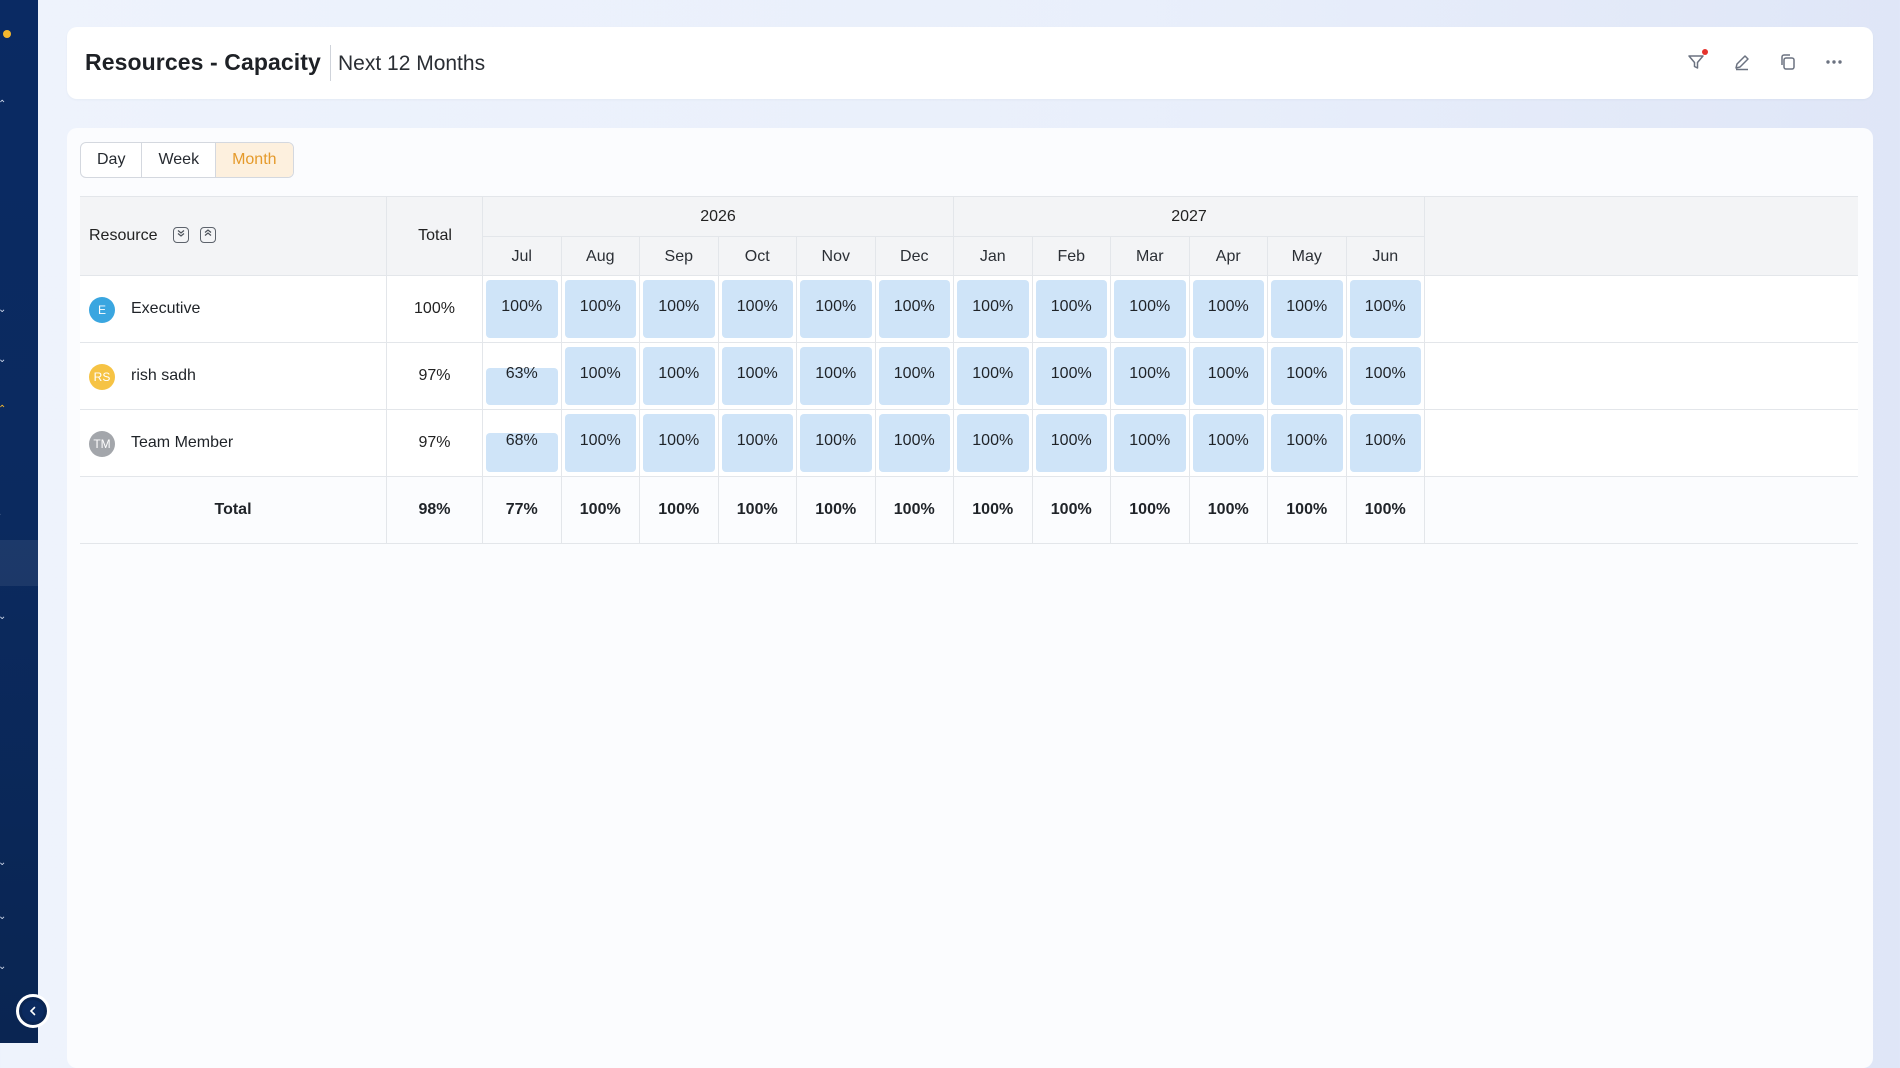 The image size is (1900, 1068). What do you see at coordinates (1705, 52) in the screenshot?
I see `filter-active-dot` at bounding box center [1705, 52].